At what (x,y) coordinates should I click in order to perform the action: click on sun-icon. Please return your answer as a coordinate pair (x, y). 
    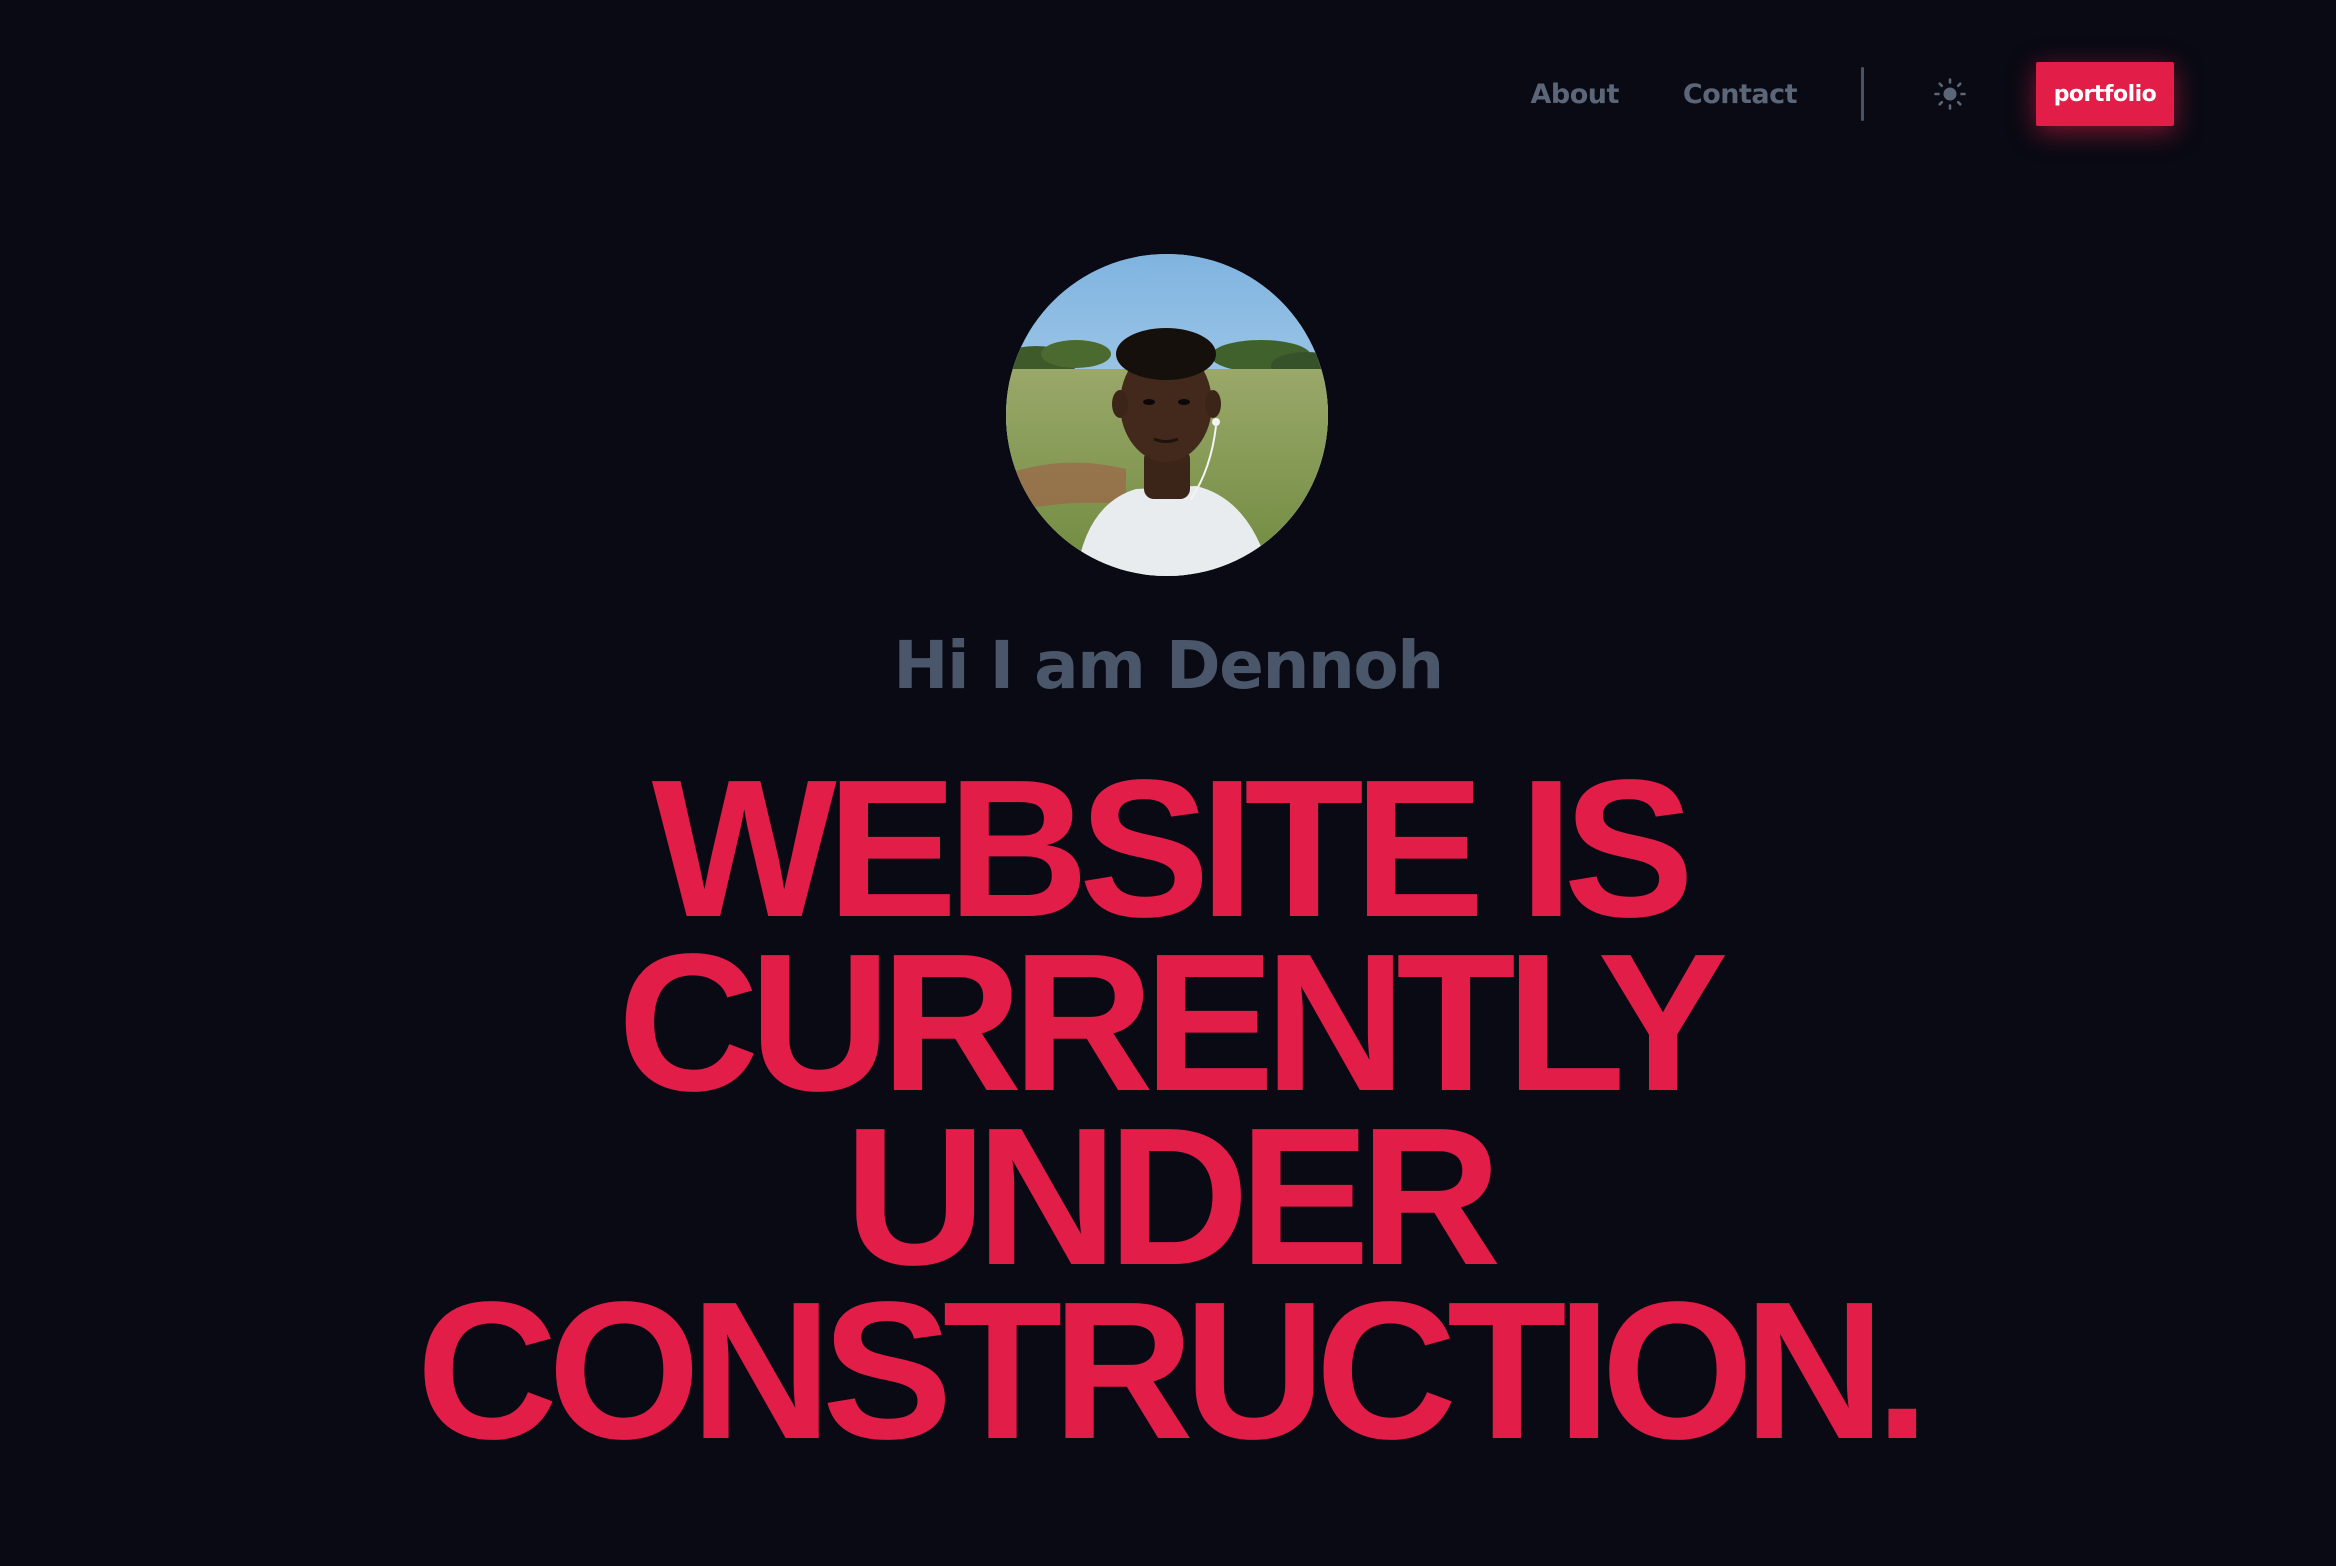
    Looking at the image, I should click on (1950, 94).